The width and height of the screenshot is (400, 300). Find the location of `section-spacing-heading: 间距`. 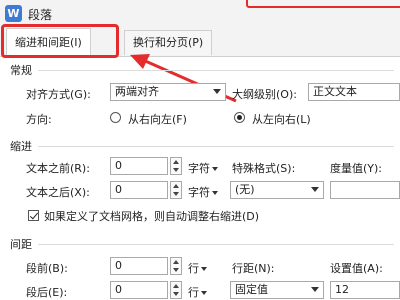

section-spacing-heading: 间距 is located at coordinates (21, 244).